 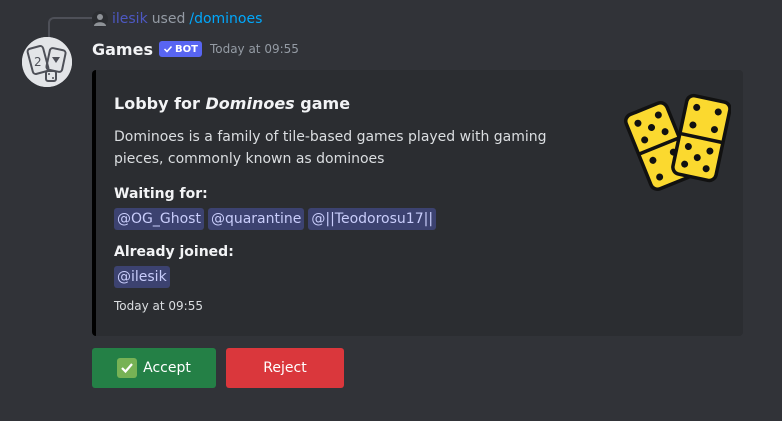 What do you see at coordinates (168, 49) in the screenshot?
I see `check-icon` at bounding box center [168, 49].